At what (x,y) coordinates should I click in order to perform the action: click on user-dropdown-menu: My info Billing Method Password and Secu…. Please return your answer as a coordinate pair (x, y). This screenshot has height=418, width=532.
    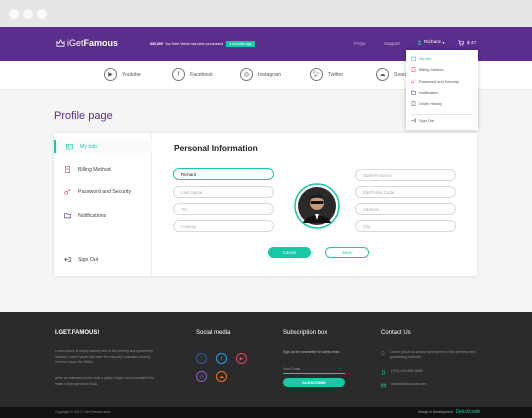
    Looking at the image, I should click on (442, 90).